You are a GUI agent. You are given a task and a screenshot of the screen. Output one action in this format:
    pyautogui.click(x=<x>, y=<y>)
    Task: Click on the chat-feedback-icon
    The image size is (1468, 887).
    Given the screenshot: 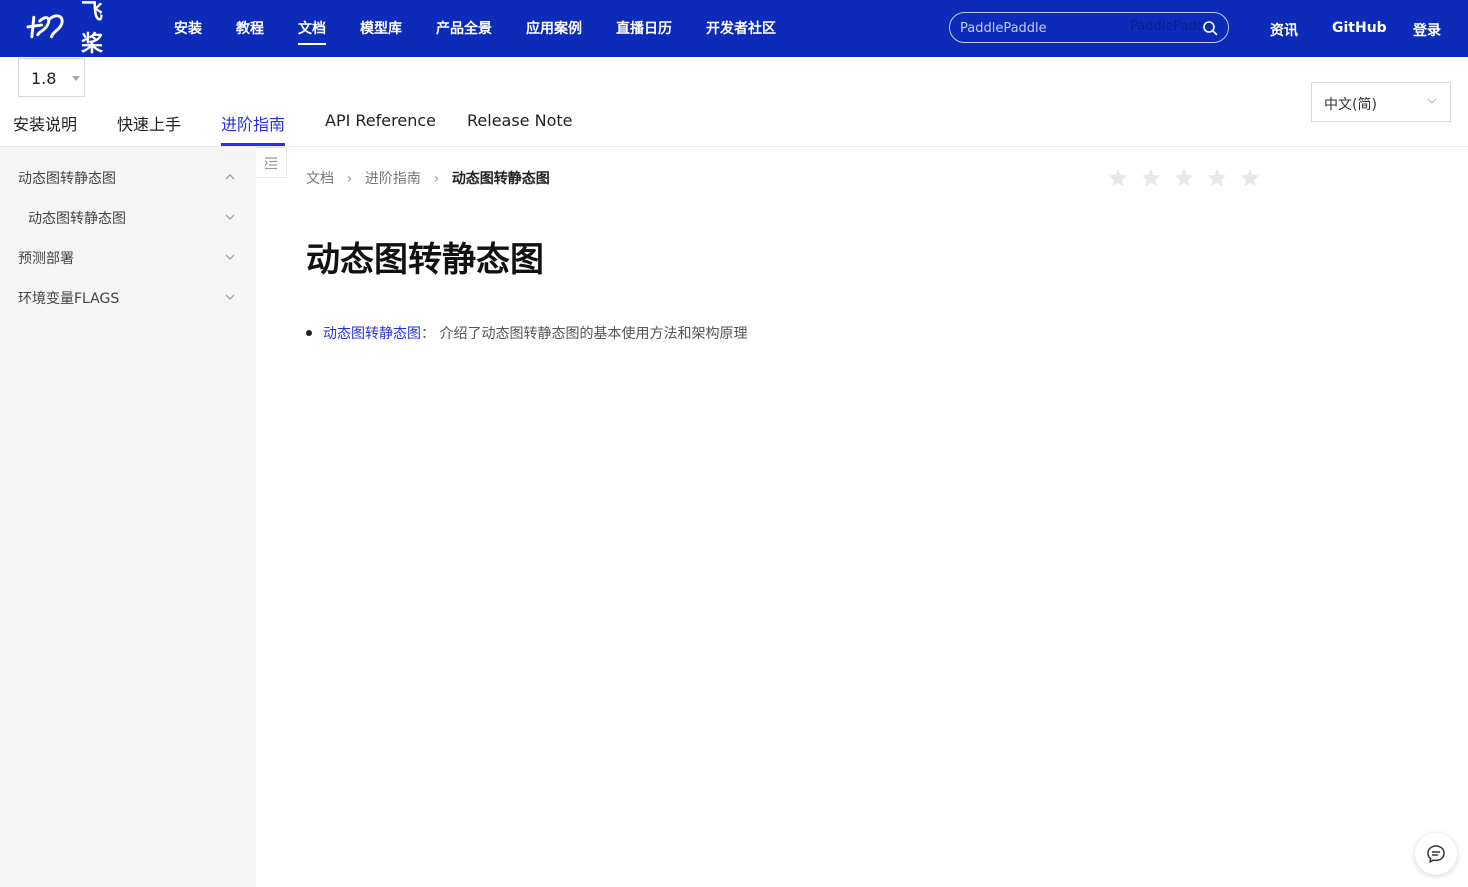 What is the action you would take?
    pyautogui.click(x=1436, y=854)
    